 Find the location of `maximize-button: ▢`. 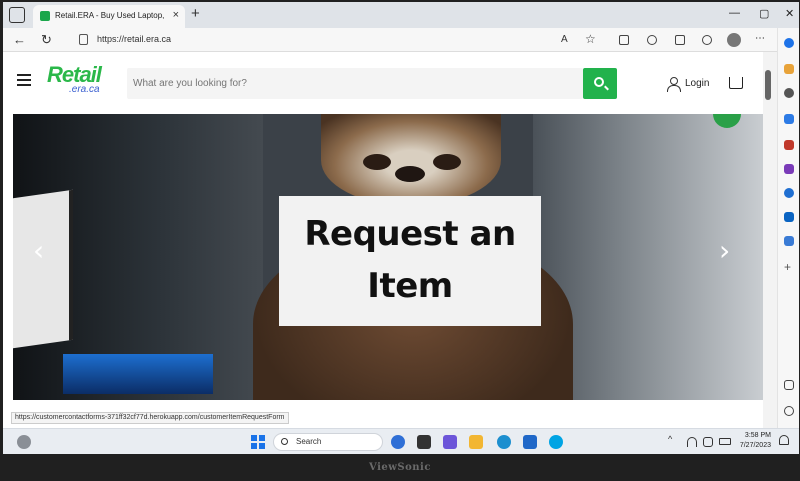

maximize-button: ▢ is located at coordinates (764, 13).